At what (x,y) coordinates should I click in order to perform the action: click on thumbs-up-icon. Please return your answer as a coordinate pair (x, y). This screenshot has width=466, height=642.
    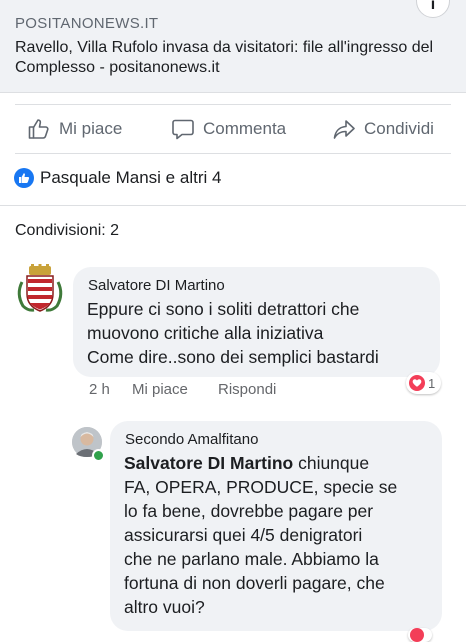
    Looking at the image, I should click on (38, 129).